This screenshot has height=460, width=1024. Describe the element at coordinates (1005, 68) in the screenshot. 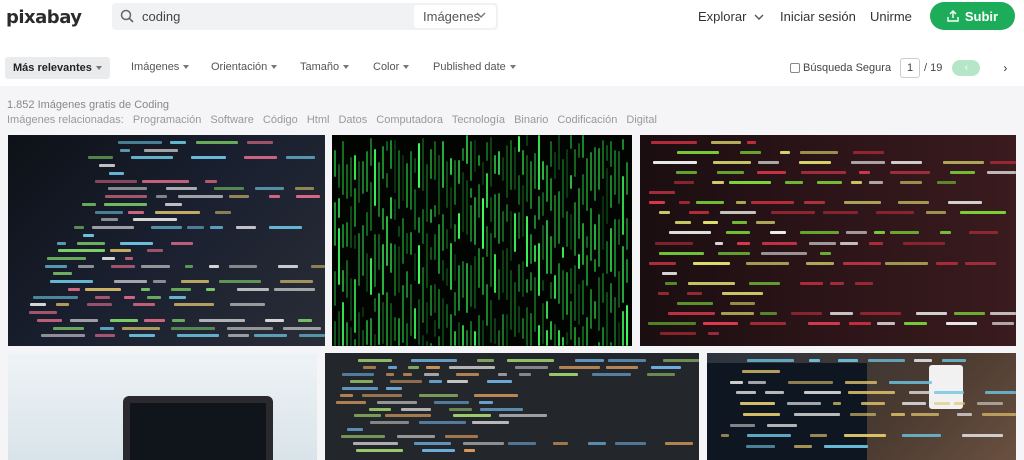

I see `next-page-button: ›` at that location.